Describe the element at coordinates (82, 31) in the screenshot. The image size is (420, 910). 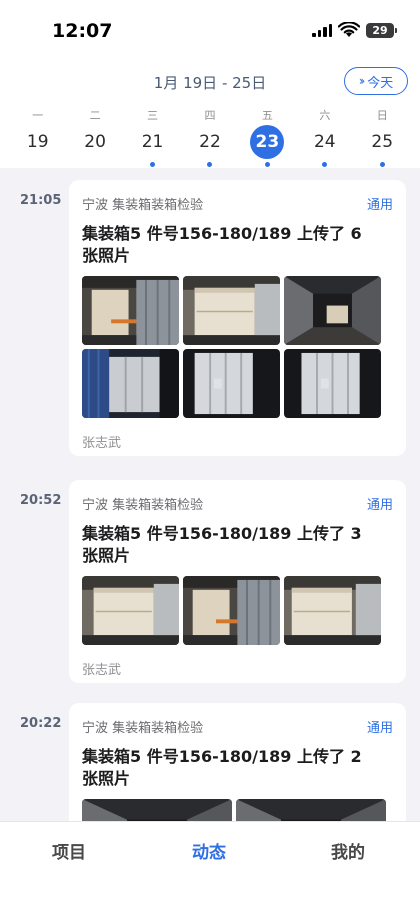
I see `status-time: 12:07` at that location.